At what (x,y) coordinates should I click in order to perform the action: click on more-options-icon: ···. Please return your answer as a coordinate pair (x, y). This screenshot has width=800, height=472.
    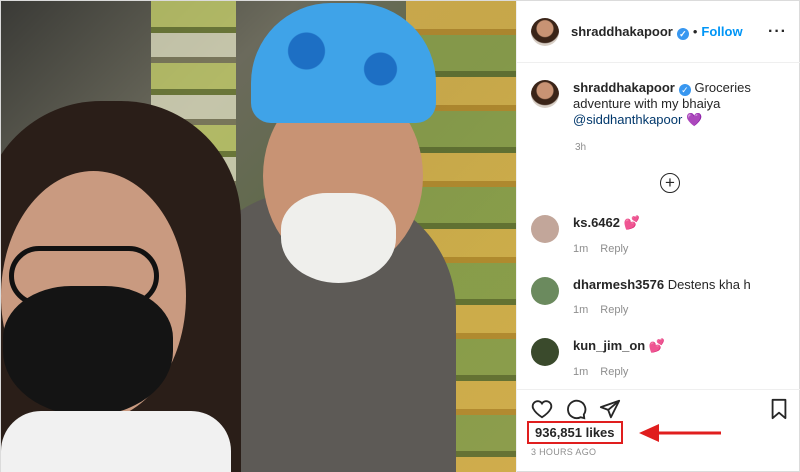
    Looking at the image, I should click on (777, 32).